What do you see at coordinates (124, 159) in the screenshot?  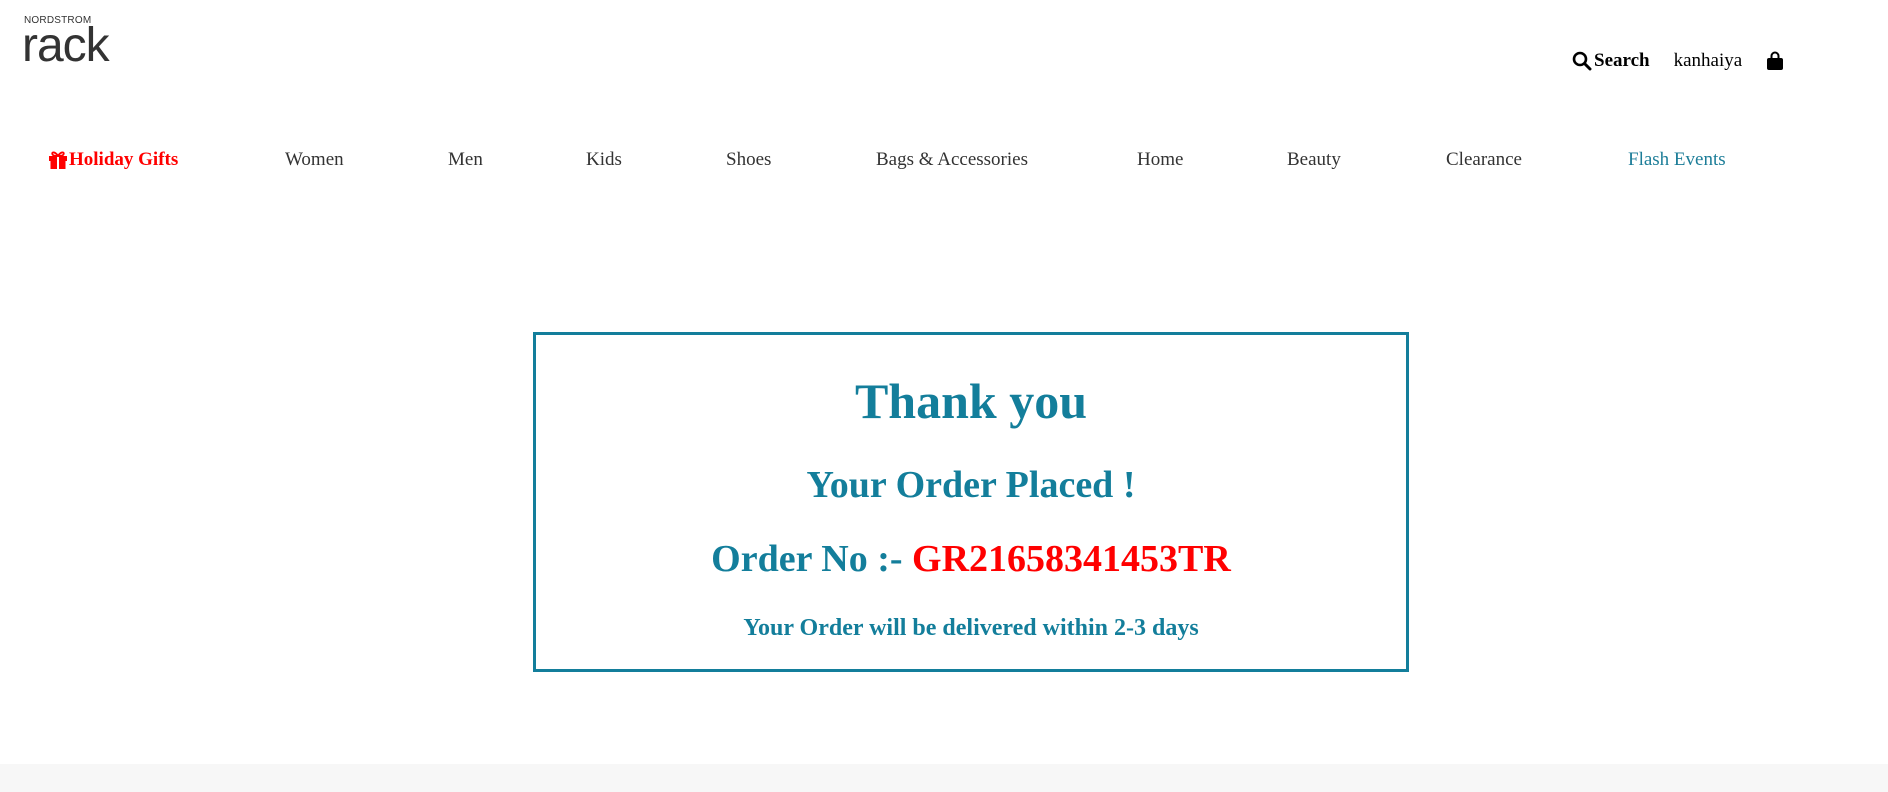 I see `nav-item-label: Holiday Gifts` at bounding box center [124, 159].